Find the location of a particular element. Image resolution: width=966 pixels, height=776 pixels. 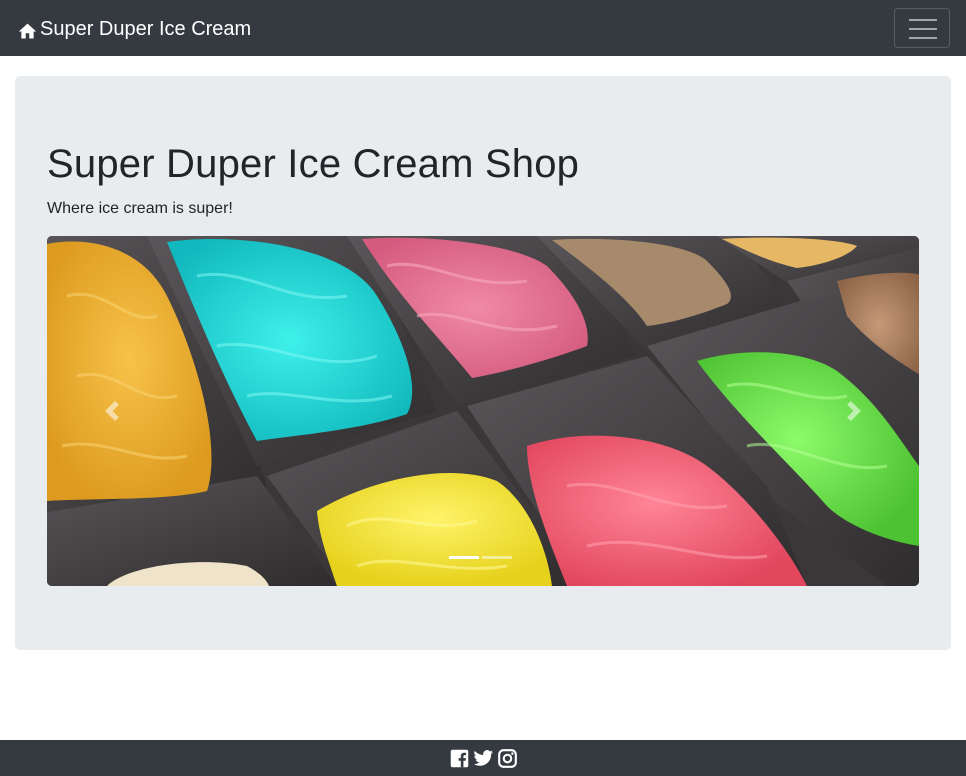

hamburger-menu-icon is located at coordinates (923, 29).